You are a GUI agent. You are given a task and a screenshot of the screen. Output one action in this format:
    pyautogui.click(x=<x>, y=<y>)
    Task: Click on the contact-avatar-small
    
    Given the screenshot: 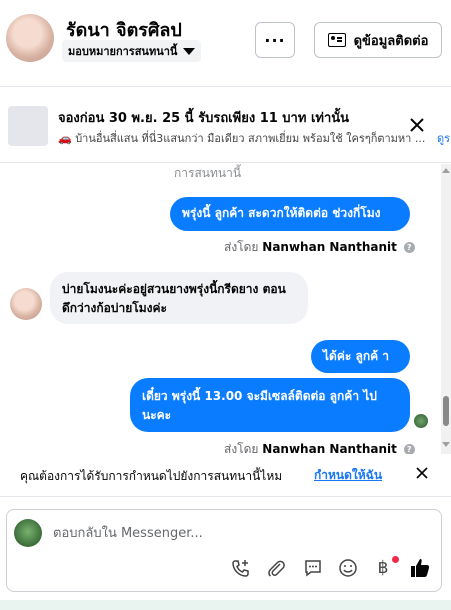 What is the action you would take?
    pyautogui.click(x=26, y=304)
    